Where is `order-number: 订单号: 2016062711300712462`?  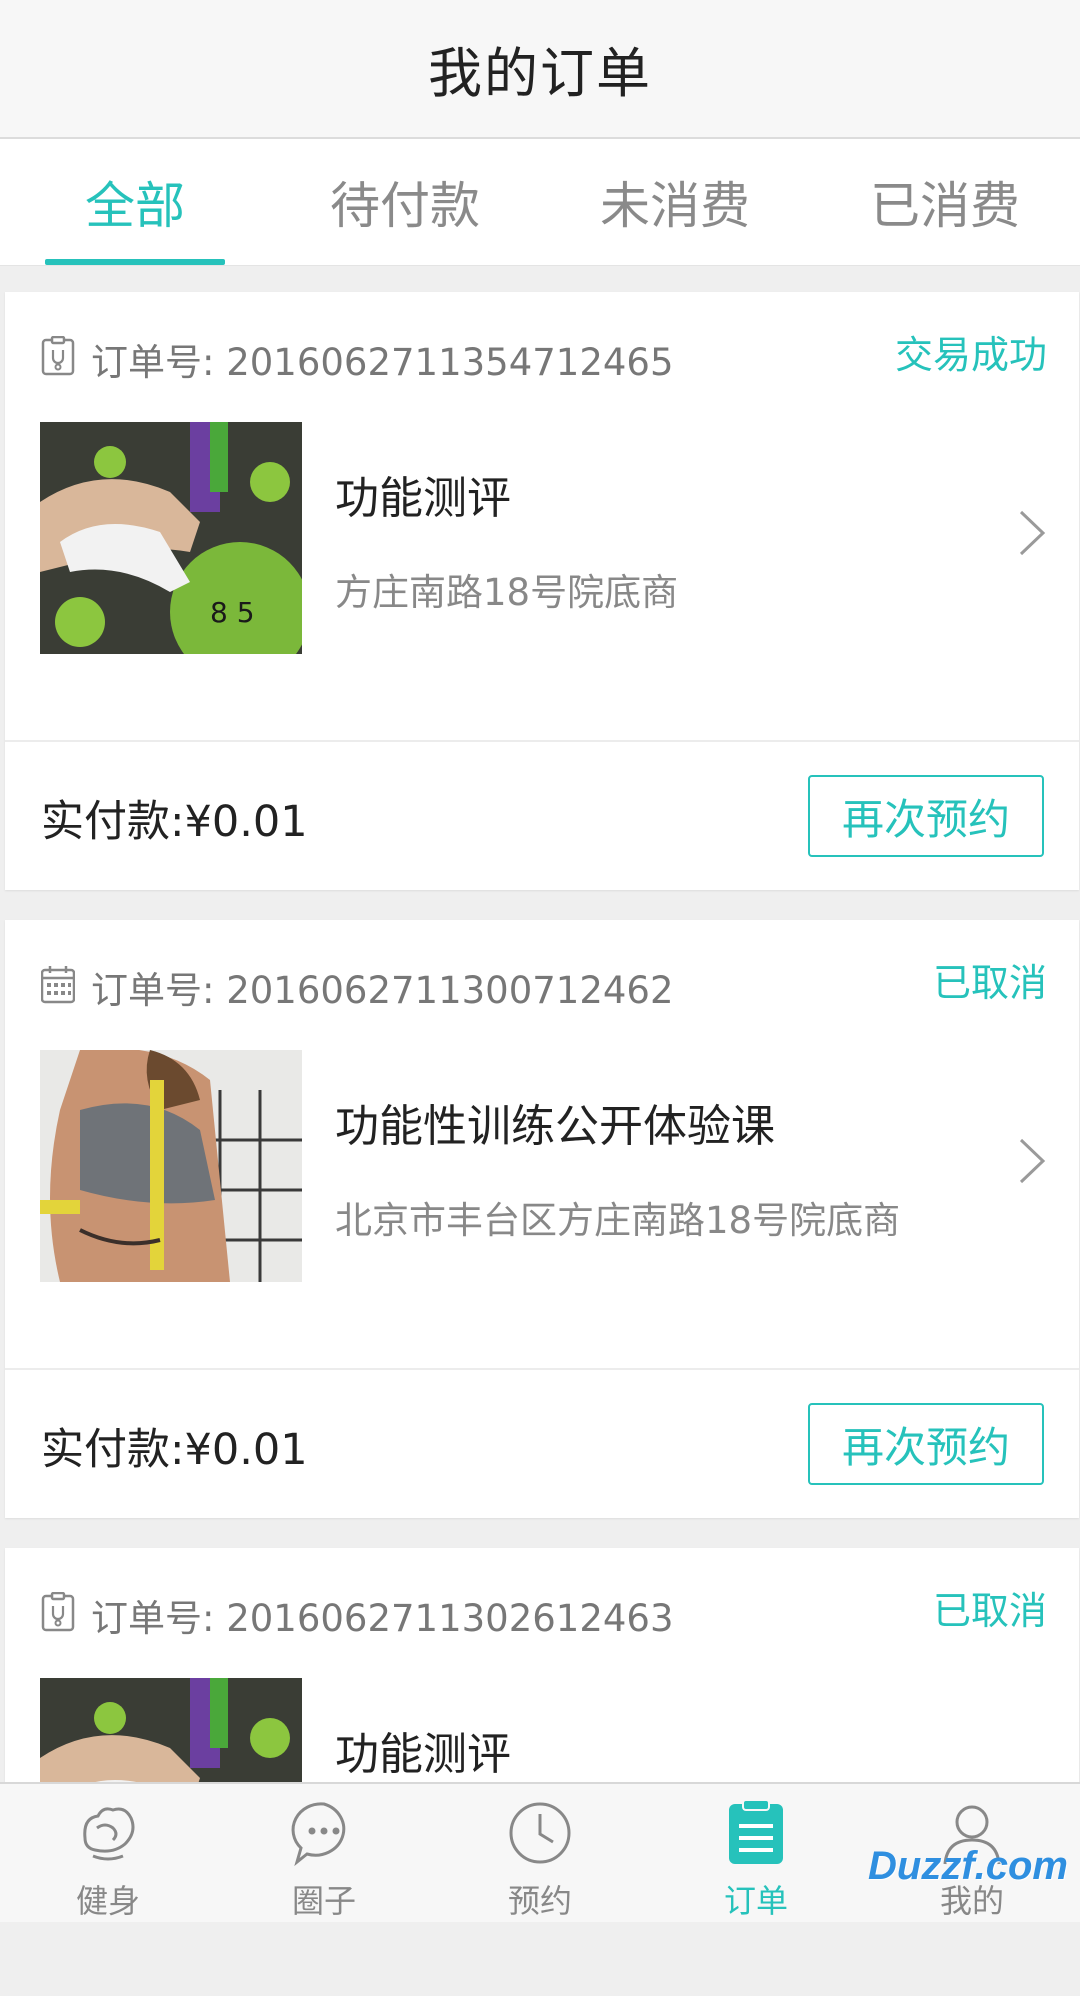
order-number: 订单号: 2016062711300712462 is located at coordinates (382, 990).